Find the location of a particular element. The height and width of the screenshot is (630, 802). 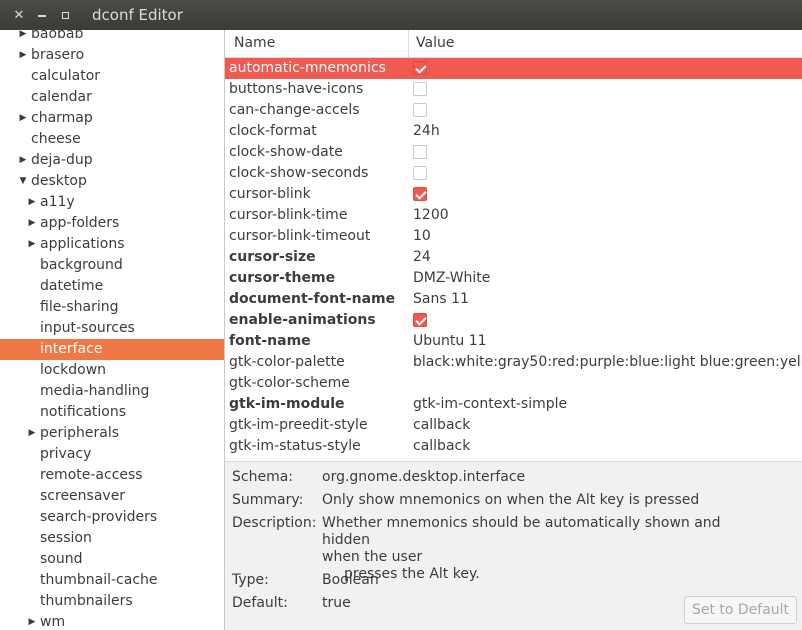

key-value: DMZ-White is located at coordinates (451, 278).